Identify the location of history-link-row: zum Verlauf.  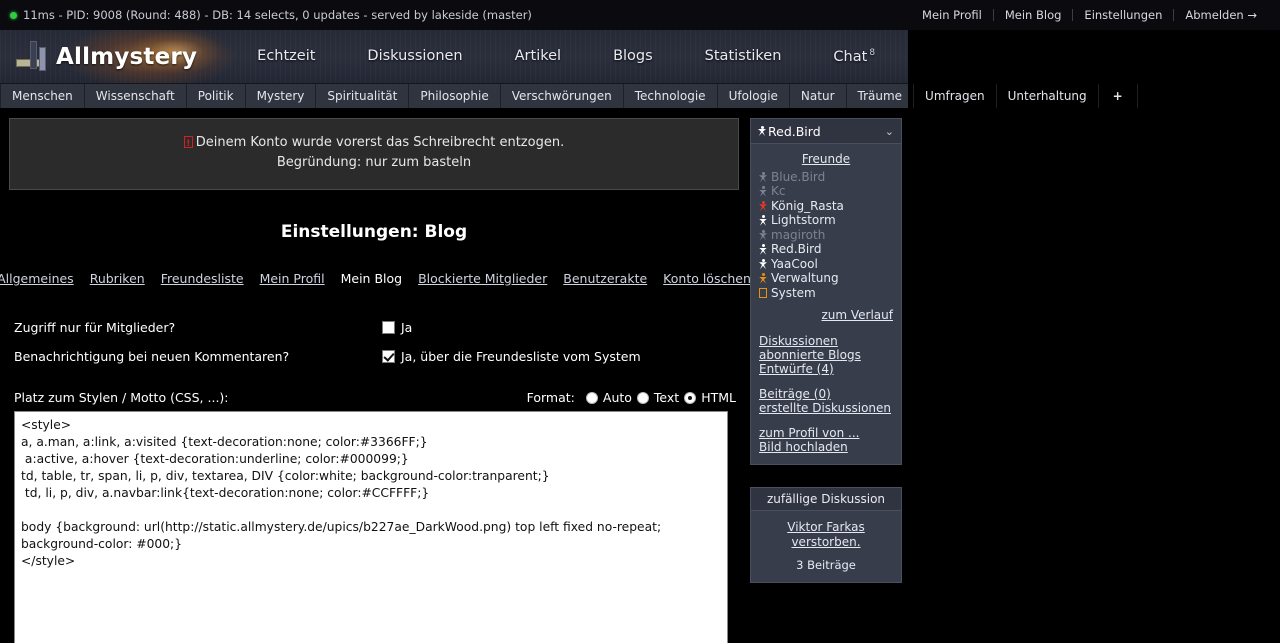
(826, 313).